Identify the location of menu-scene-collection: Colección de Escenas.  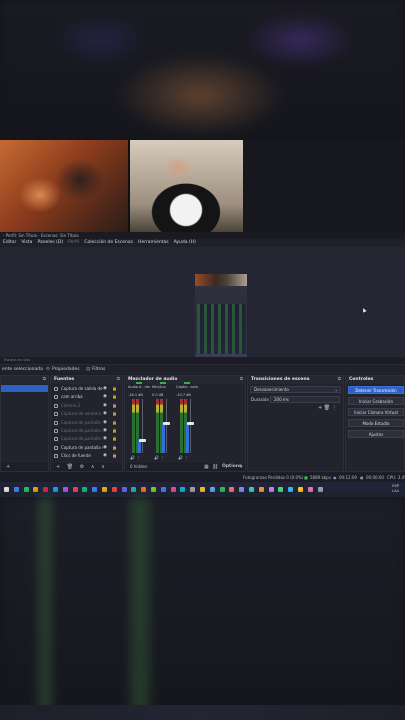
(108, 243).